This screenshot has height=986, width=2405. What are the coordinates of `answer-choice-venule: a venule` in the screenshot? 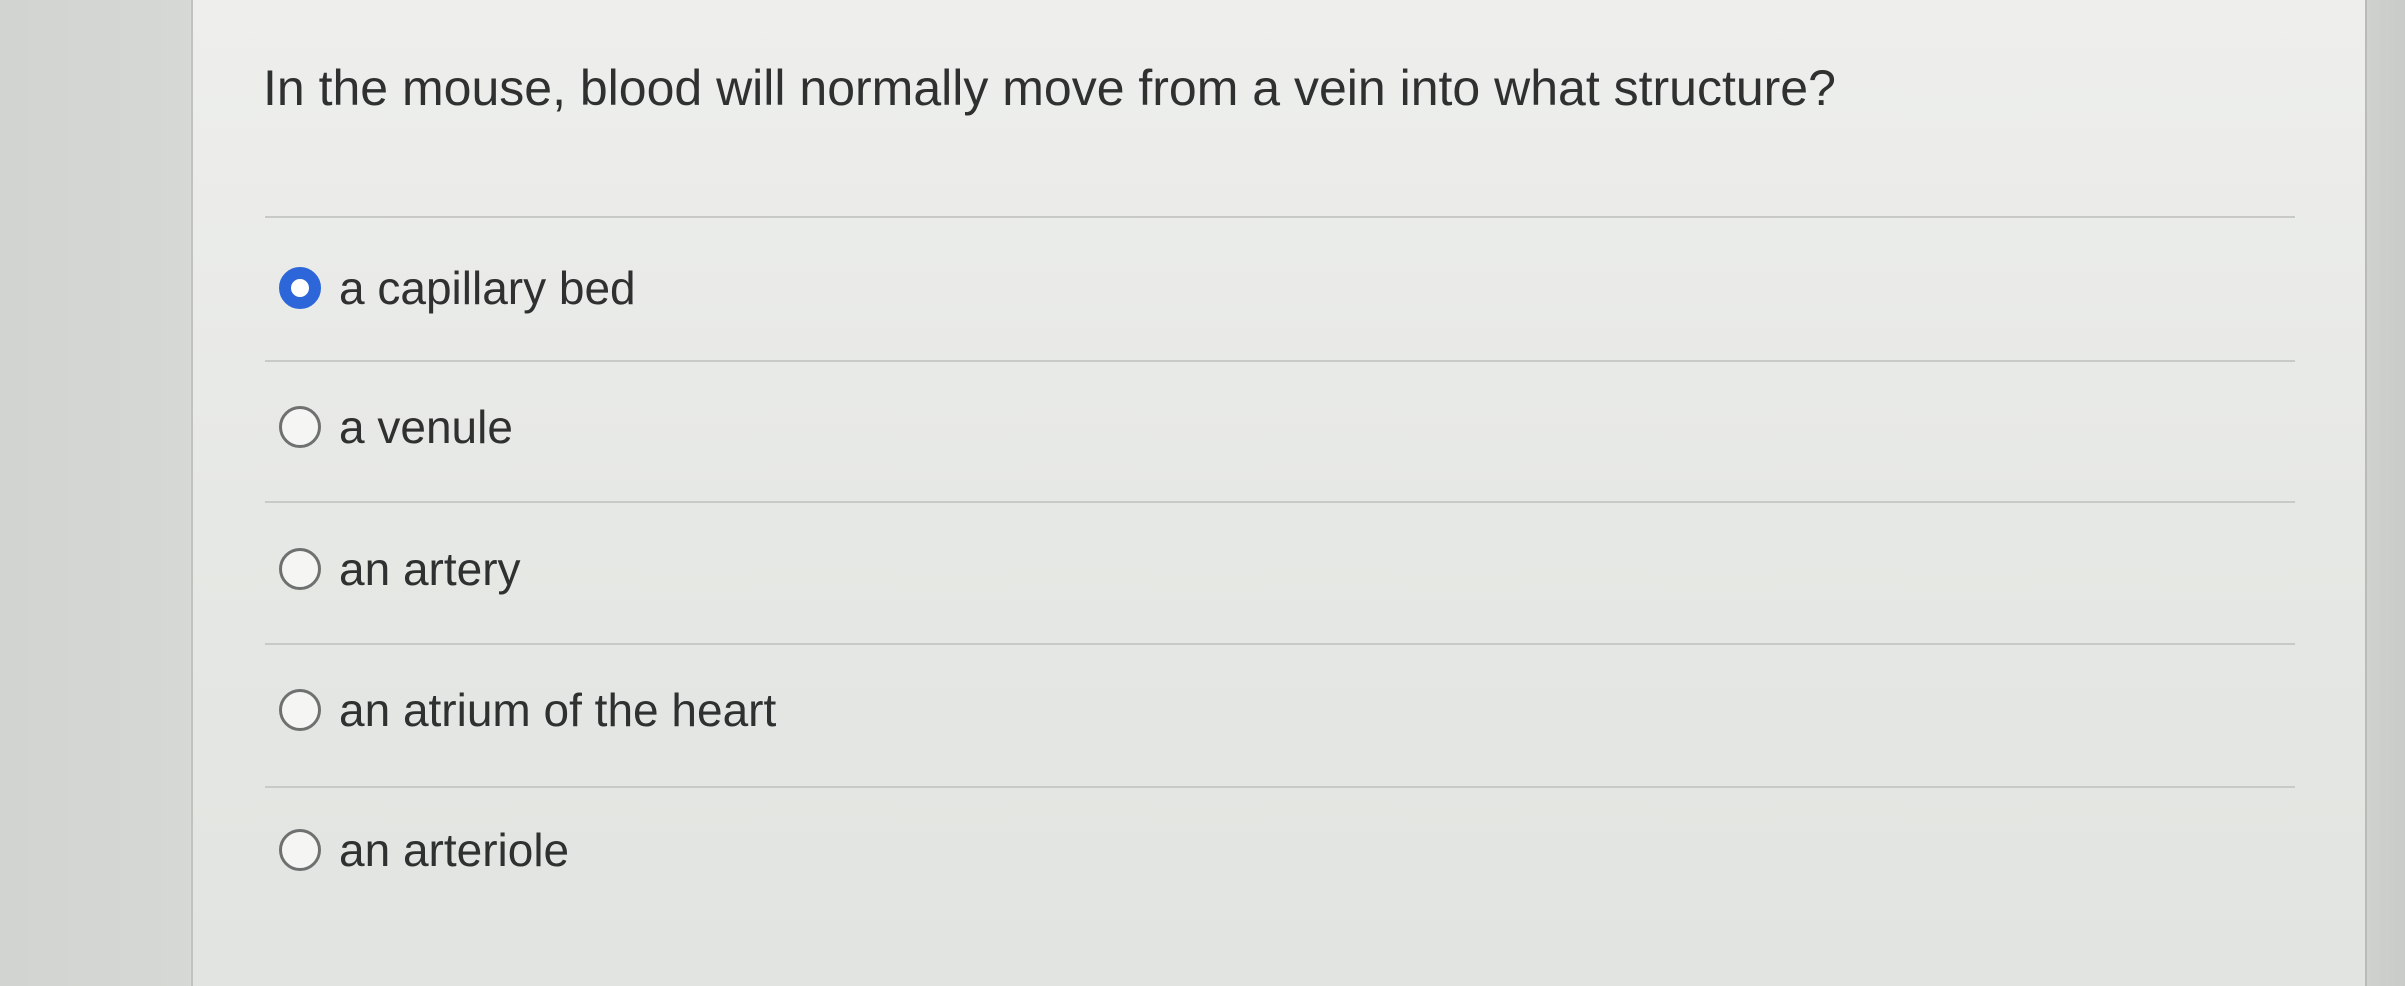 It's located at (396, 427).